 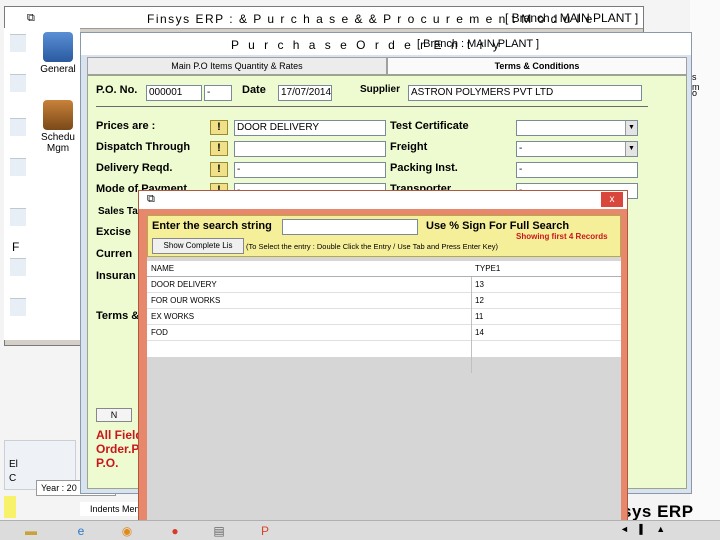 I want to click on header-divider, so click(x=372, y=106).